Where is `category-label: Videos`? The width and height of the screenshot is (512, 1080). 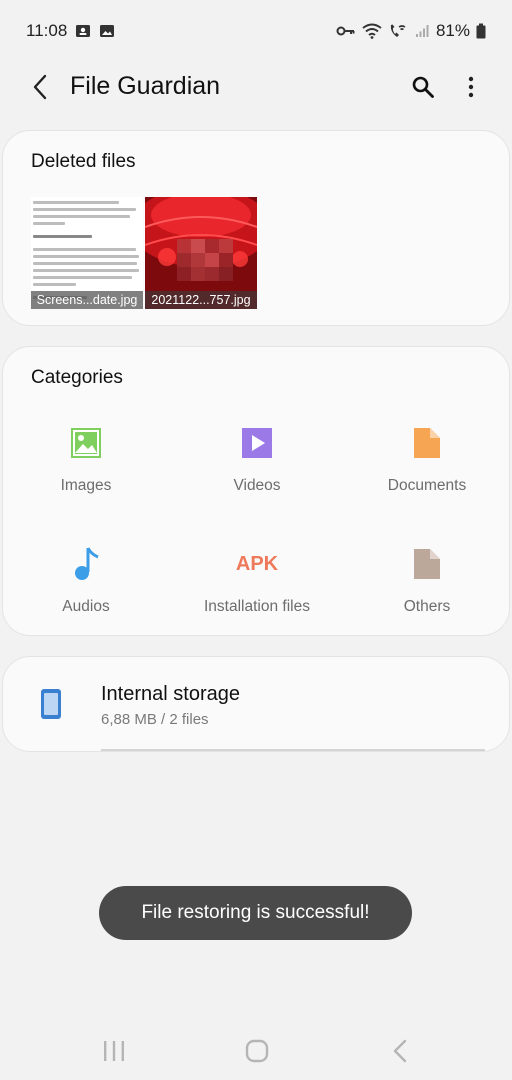
category-label: Videos is located at coordinates (257, 485).